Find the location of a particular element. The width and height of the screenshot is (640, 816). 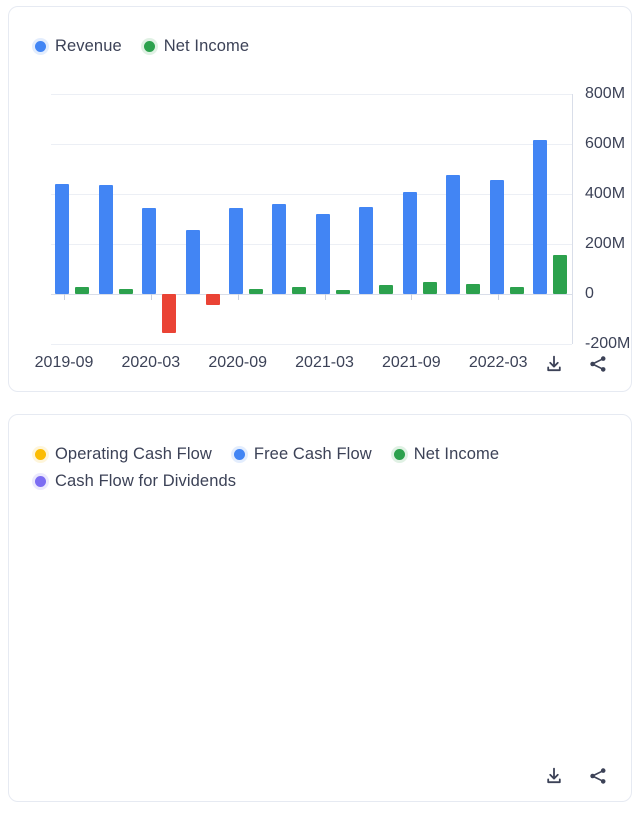

y-axis-line is located at coordinates (572, 219).